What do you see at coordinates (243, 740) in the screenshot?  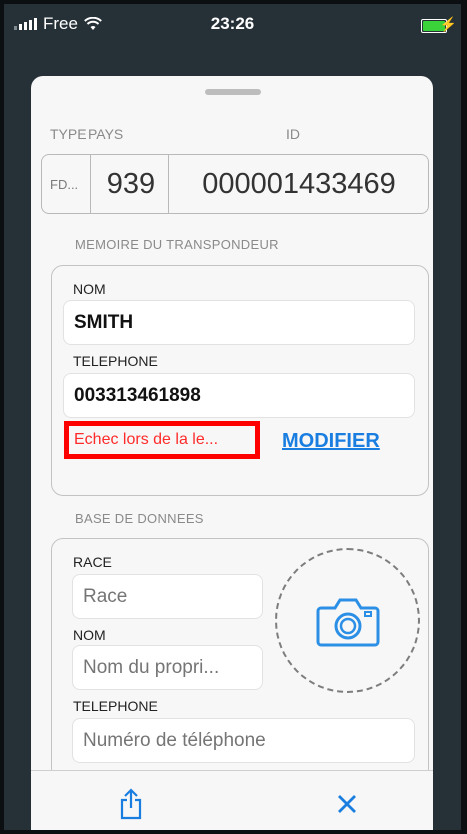 I see `owner-phone-input` at bounding box center [243, 740].